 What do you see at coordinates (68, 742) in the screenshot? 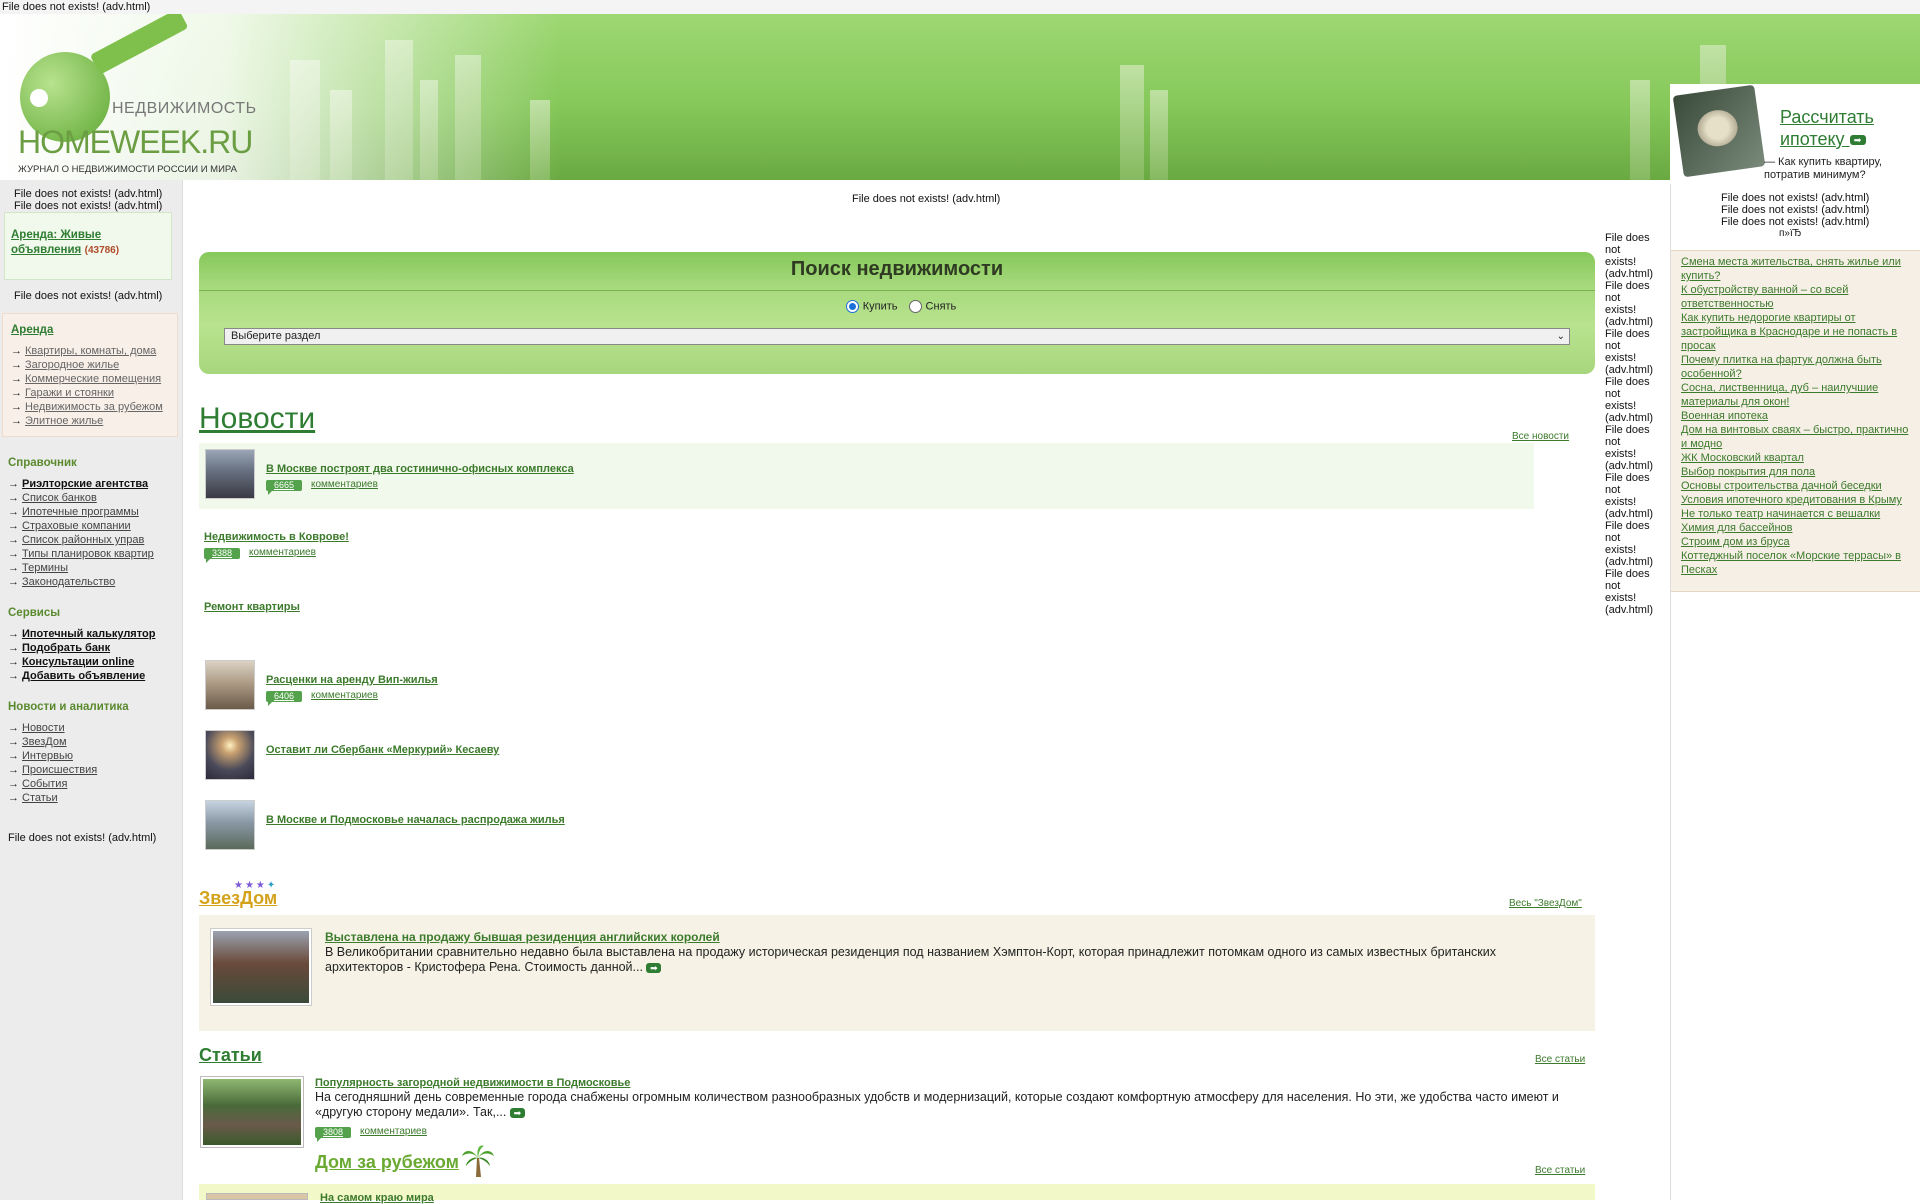
I see `analytics-item: ЗвезДом` at bounding box center [68, 742].